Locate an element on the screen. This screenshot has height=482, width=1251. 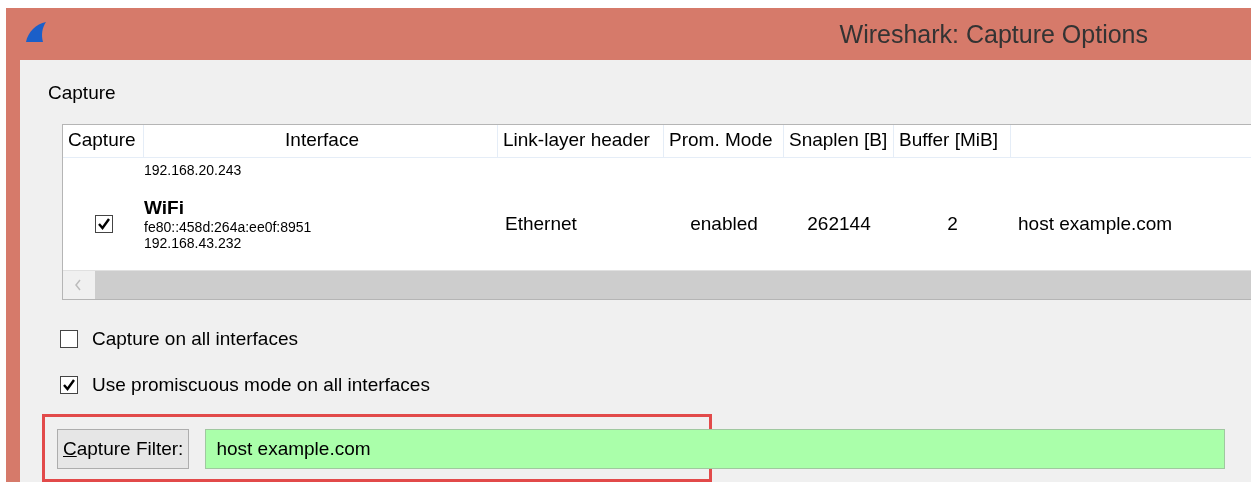
table-cell: 262144 is located at coordinates (839, 223).